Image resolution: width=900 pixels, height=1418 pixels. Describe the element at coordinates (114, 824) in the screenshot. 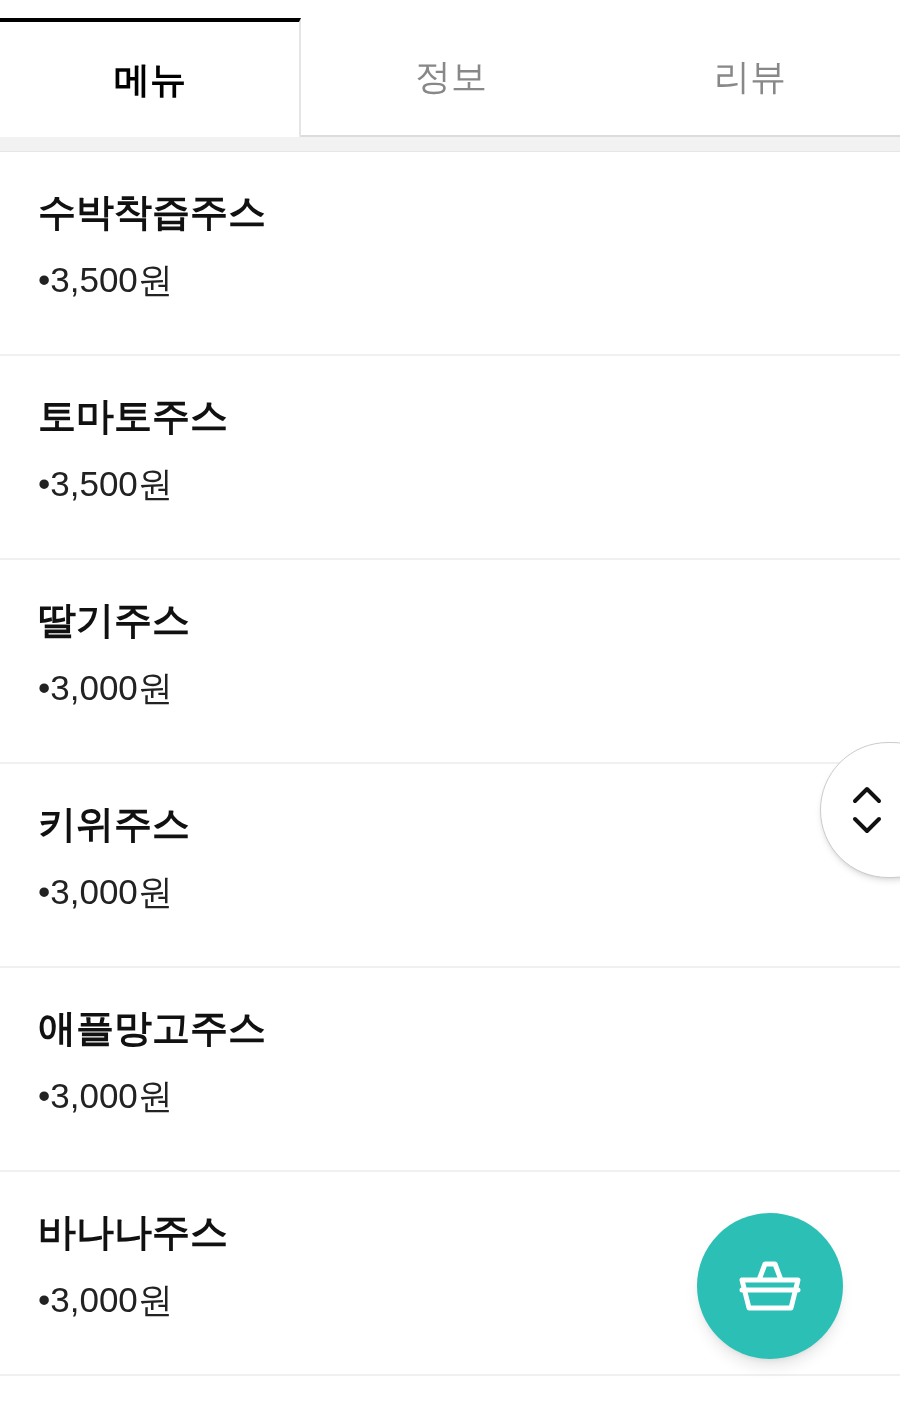

I see `menu-item-name: 키위주스` at that location.